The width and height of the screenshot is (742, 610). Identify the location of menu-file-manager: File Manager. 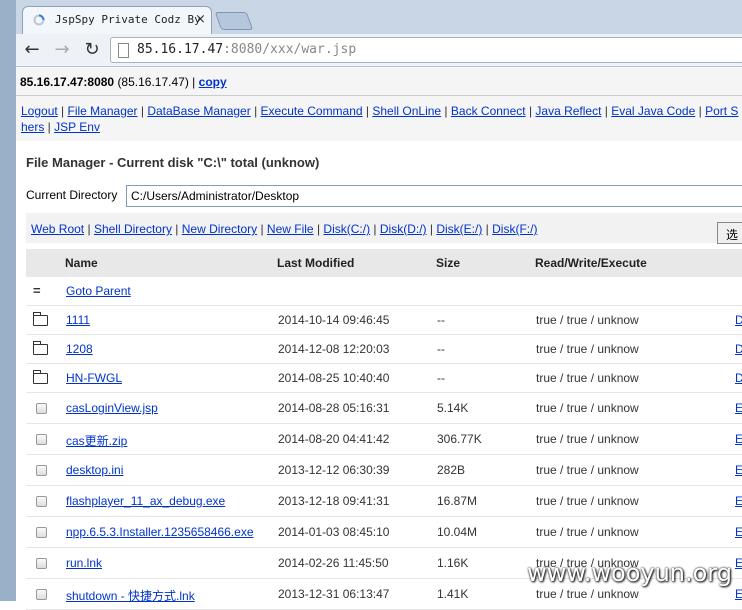
(103, 111).